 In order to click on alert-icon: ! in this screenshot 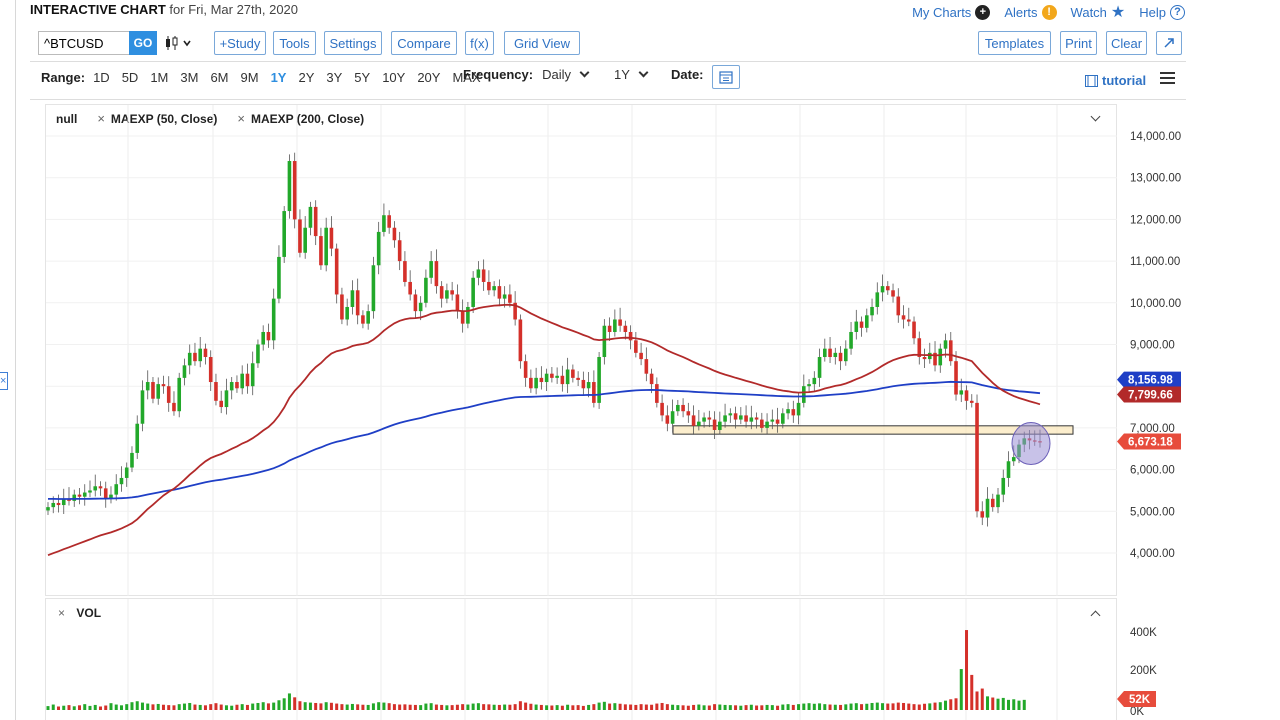, I will do `click(1049, 12)`.